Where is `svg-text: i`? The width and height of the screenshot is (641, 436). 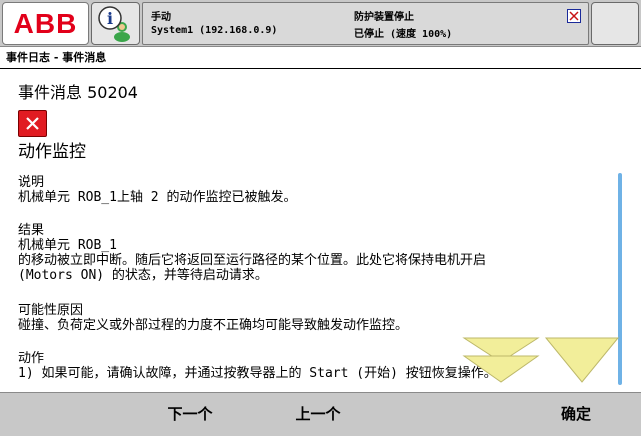
svg-text: i is located at coordinates (110, 18).